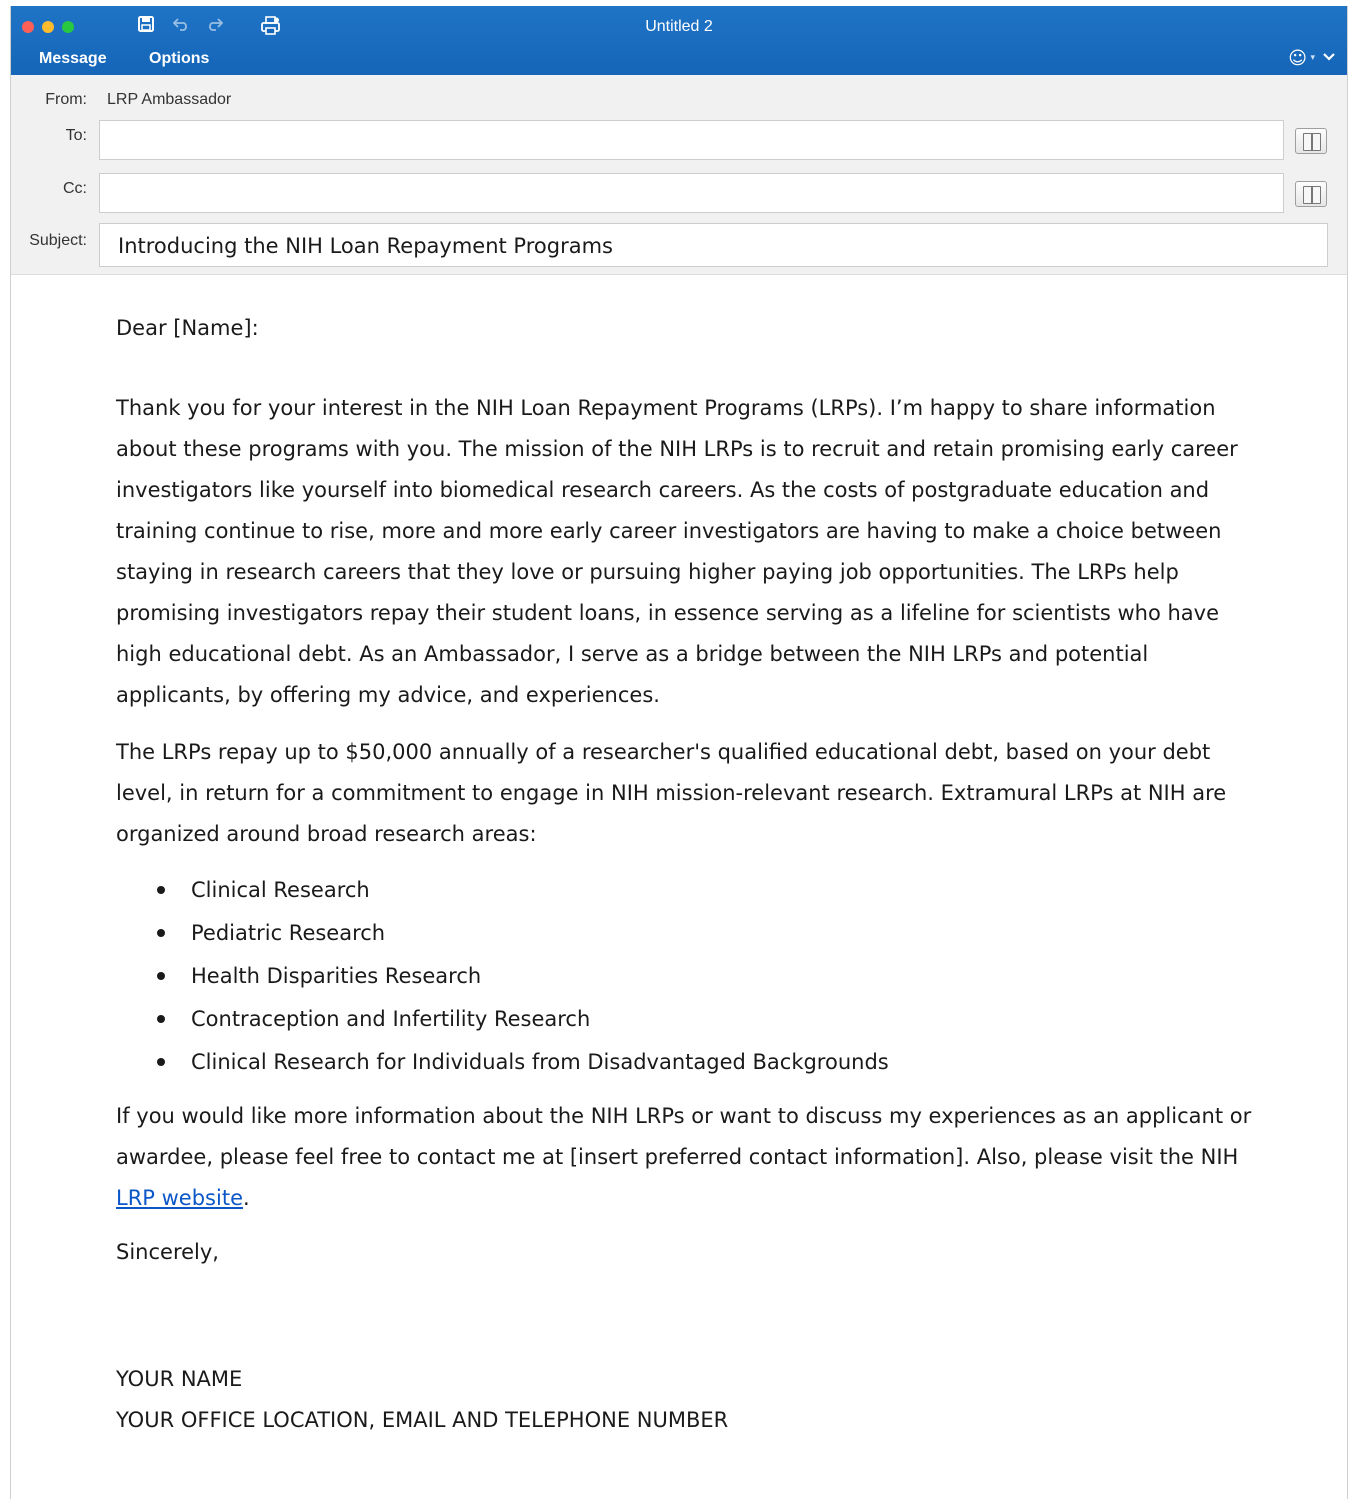 This screenshot has height=1499, width=1355. Describe the element at coordinates (179, 59) in the screenshot. I see `tab-options: Options` at that location.